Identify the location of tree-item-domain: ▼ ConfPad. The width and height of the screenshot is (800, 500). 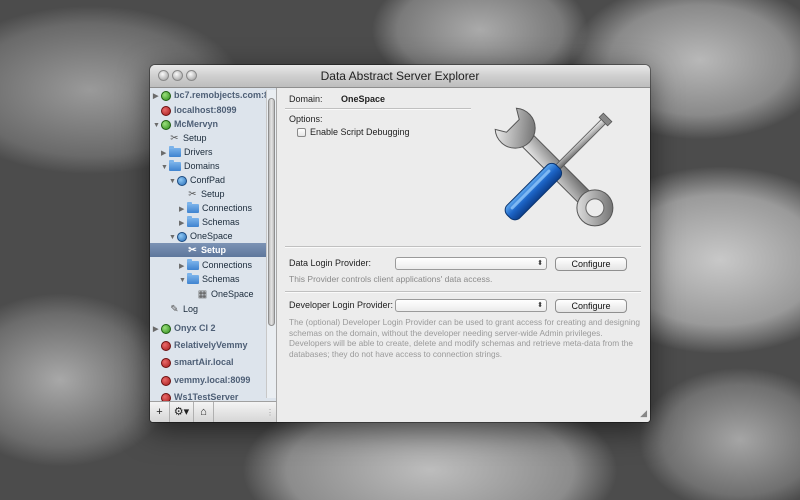
(197, 180).